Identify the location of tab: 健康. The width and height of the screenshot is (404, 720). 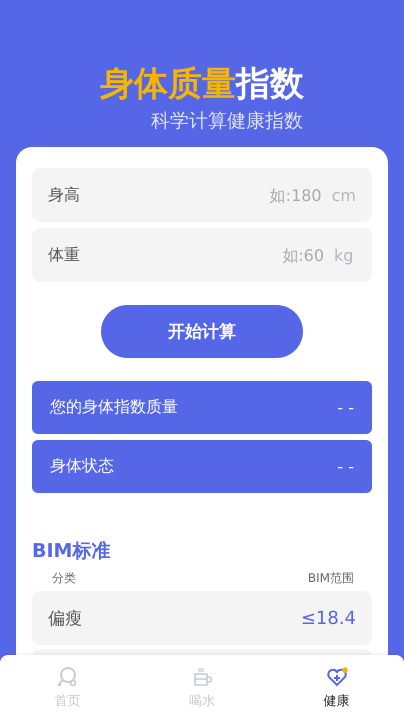
(336, 687).